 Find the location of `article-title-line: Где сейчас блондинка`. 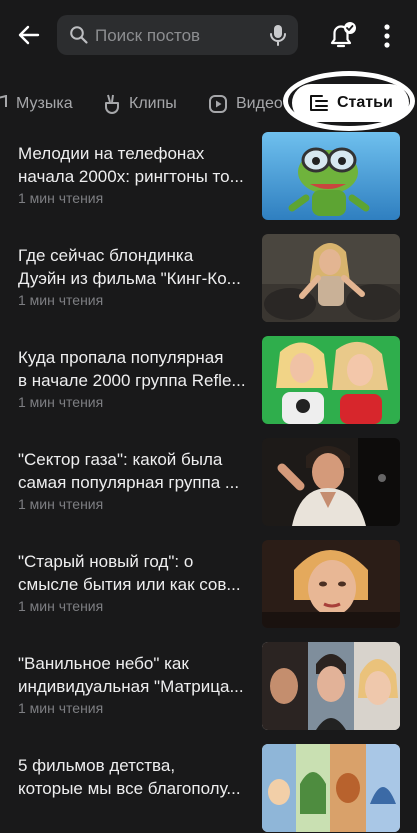

article-title-line: Где сейчас блондинка is located at coordinates (106, 255).